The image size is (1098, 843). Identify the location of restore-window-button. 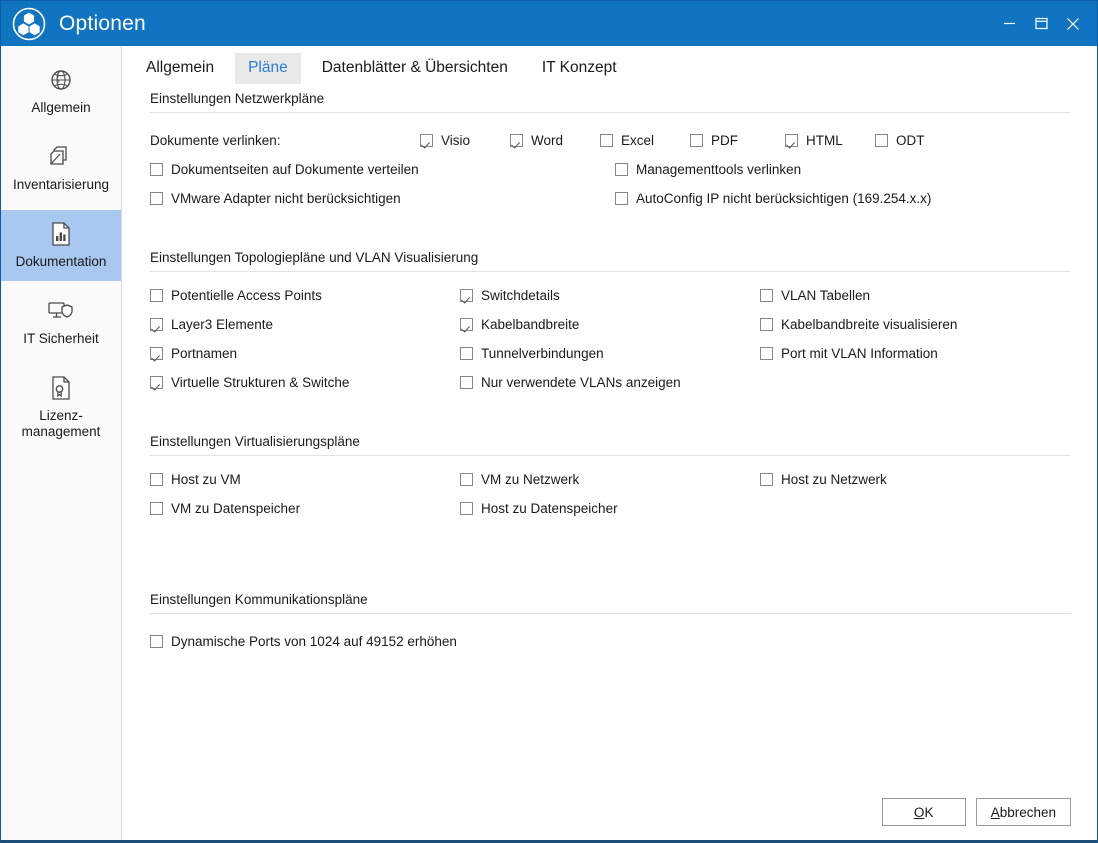
(1041, 23).